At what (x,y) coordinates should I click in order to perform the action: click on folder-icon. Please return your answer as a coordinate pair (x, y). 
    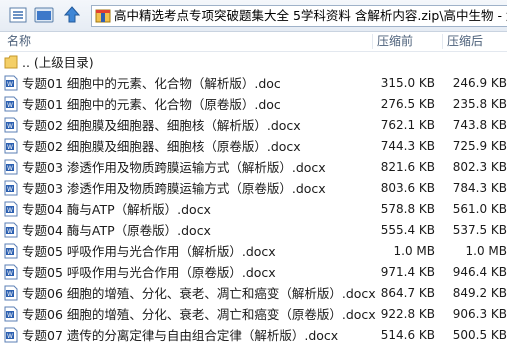
    Looking at the image, I should click on (11, 62).